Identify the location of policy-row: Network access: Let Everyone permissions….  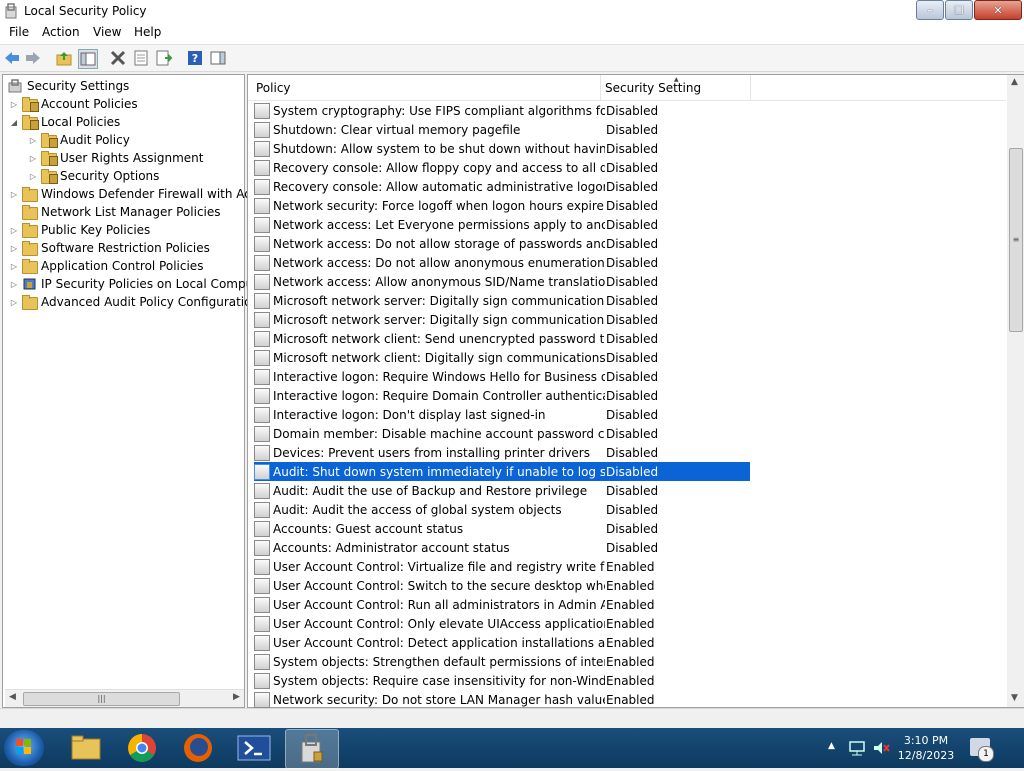
(502, 224).